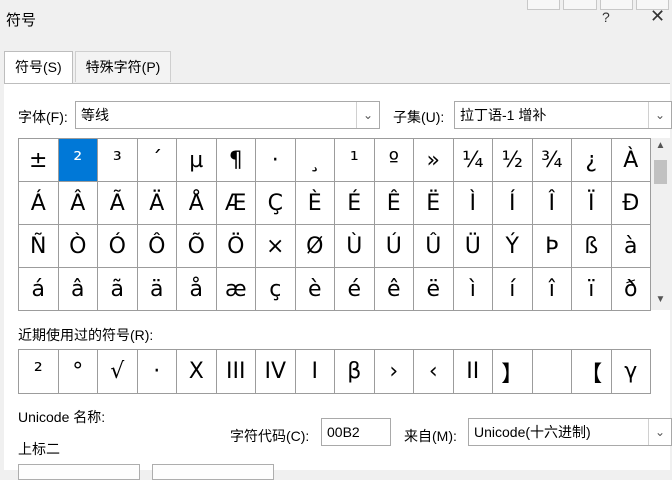  What do you see at coordinates (434, 371) in the screenshot?
I see `recent-symbol-cell: ‹` at bounding box center [434, 371].